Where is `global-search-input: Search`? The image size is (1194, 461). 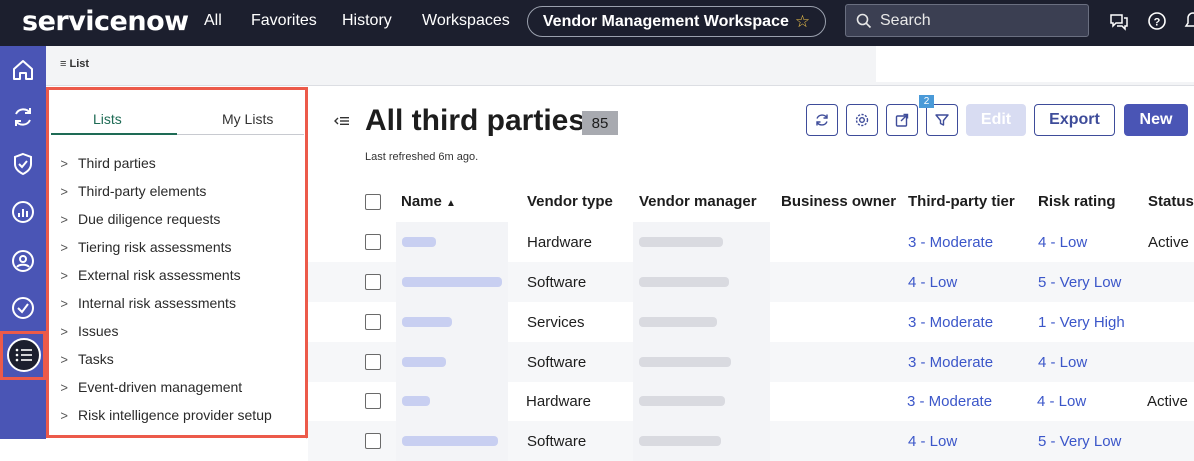 global-search-input: Search is located at coordinates (967, 20).